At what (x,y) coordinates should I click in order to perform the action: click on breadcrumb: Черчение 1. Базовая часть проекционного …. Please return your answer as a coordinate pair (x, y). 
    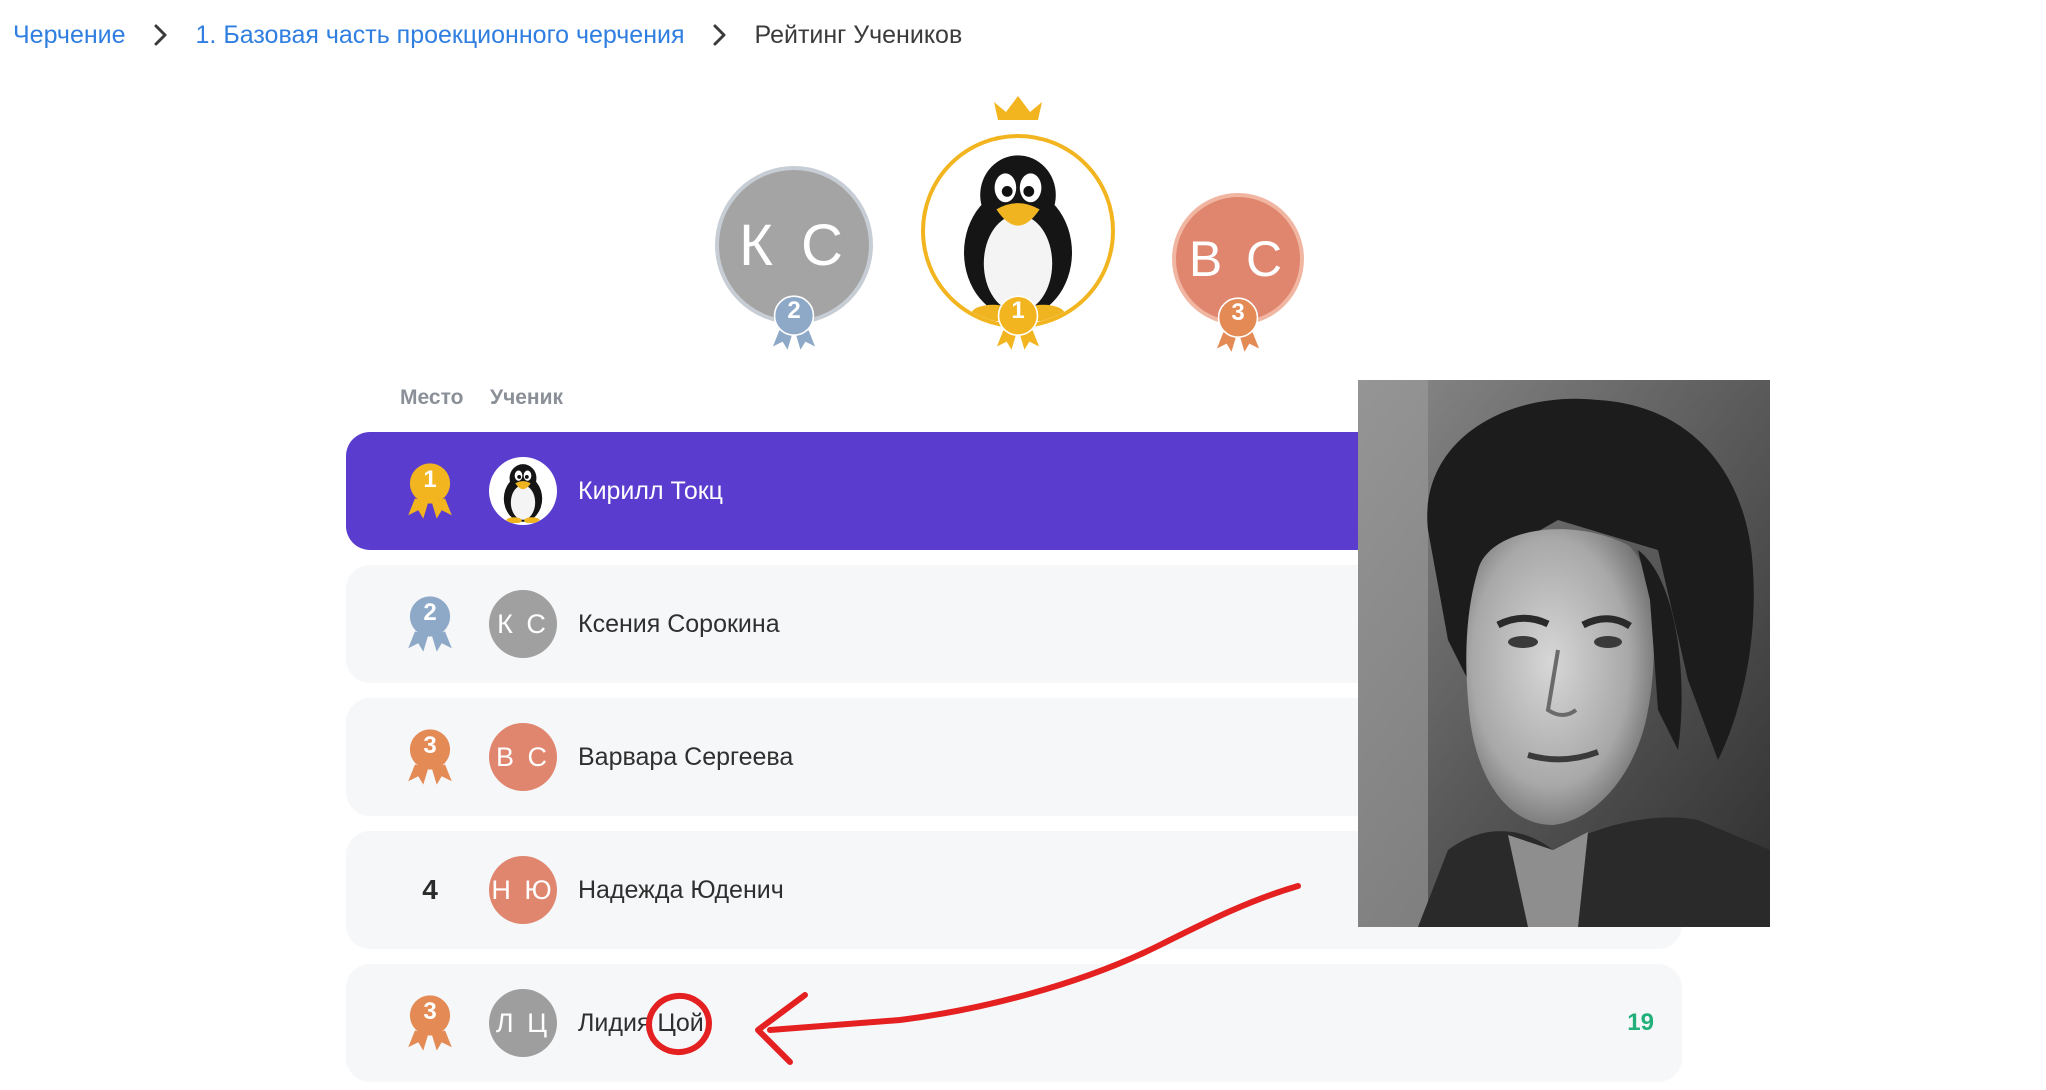
    Looking at the image, I should click on (487, 35).